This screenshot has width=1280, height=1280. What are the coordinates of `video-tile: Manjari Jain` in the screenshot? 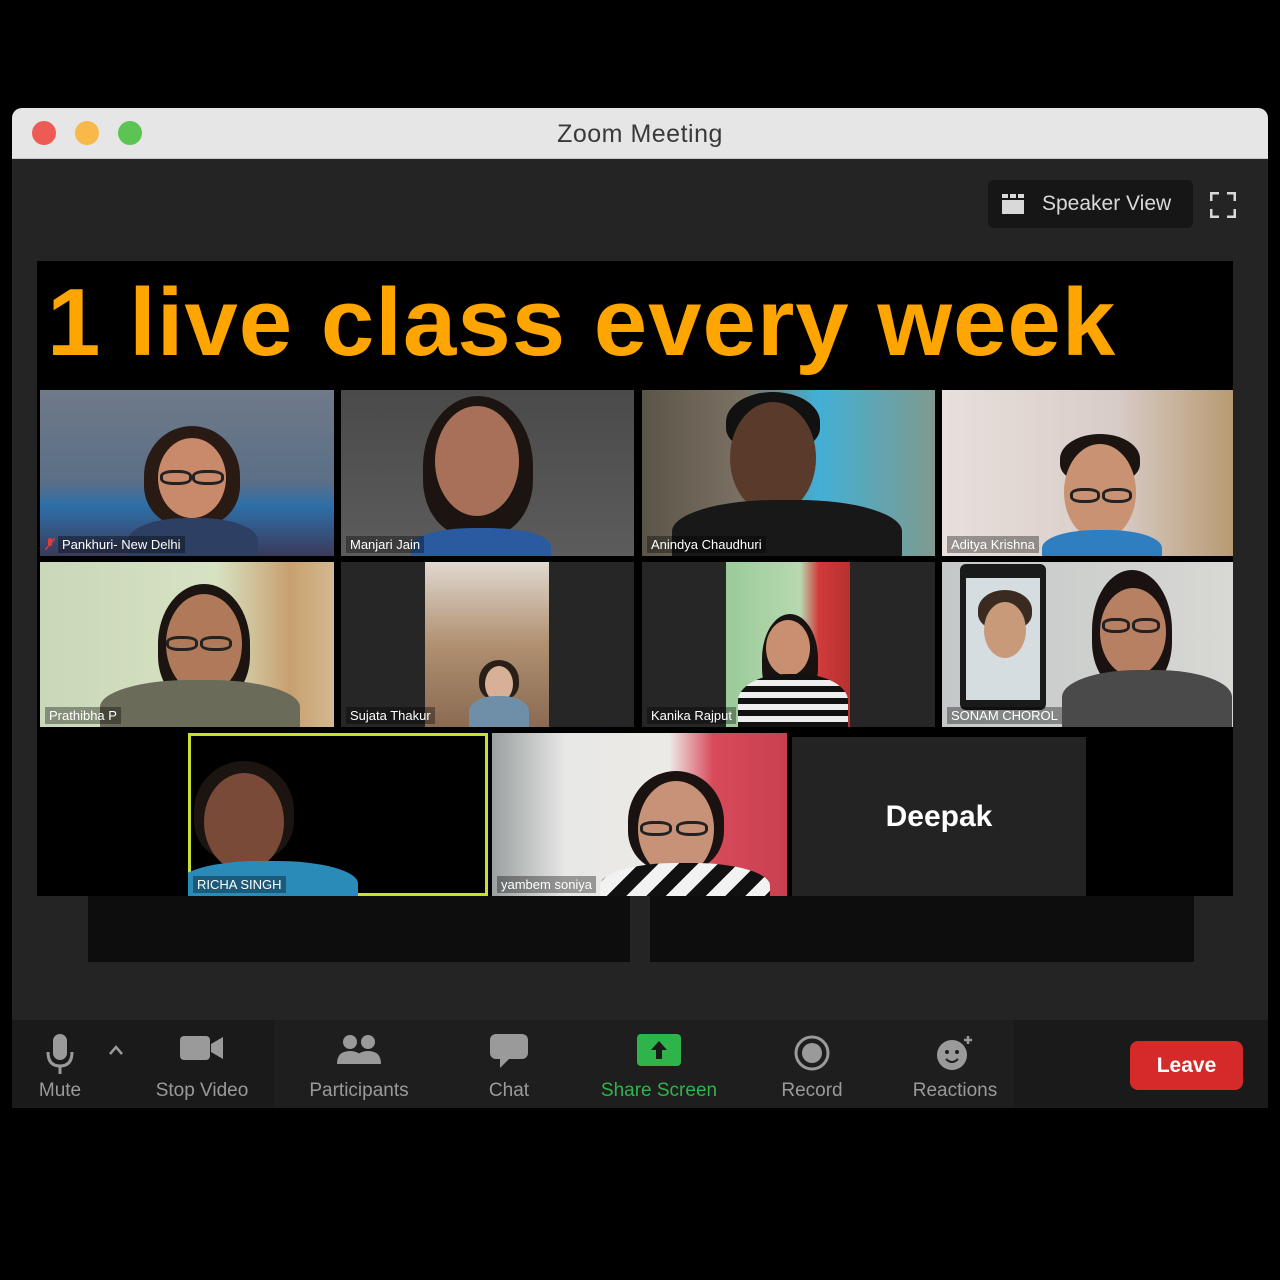 It's located at (487, 473).